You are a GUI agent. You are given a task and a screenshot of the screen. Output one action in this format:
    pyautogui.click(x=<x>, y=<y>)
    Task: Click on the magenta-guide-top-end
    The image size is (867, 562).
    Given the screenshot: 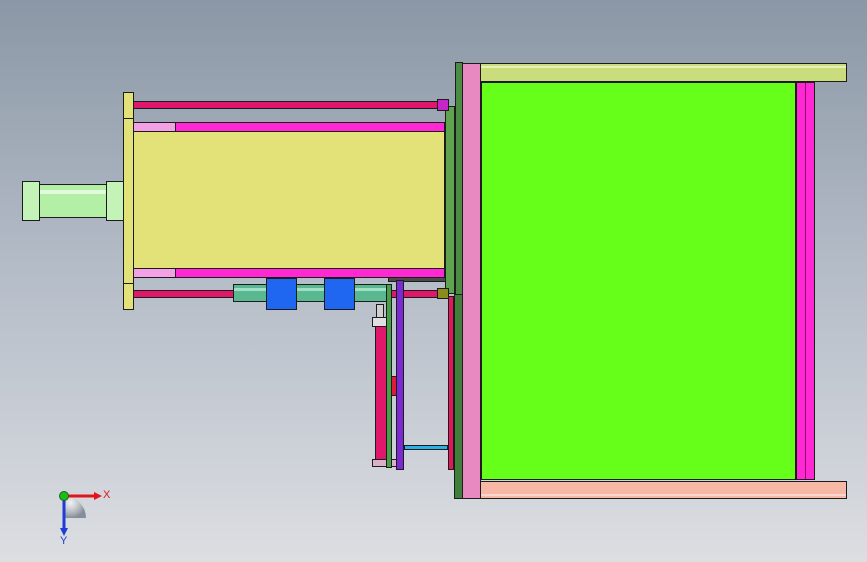 What is the action you would take?
    pyautogui.click(x=154, y=127)
    